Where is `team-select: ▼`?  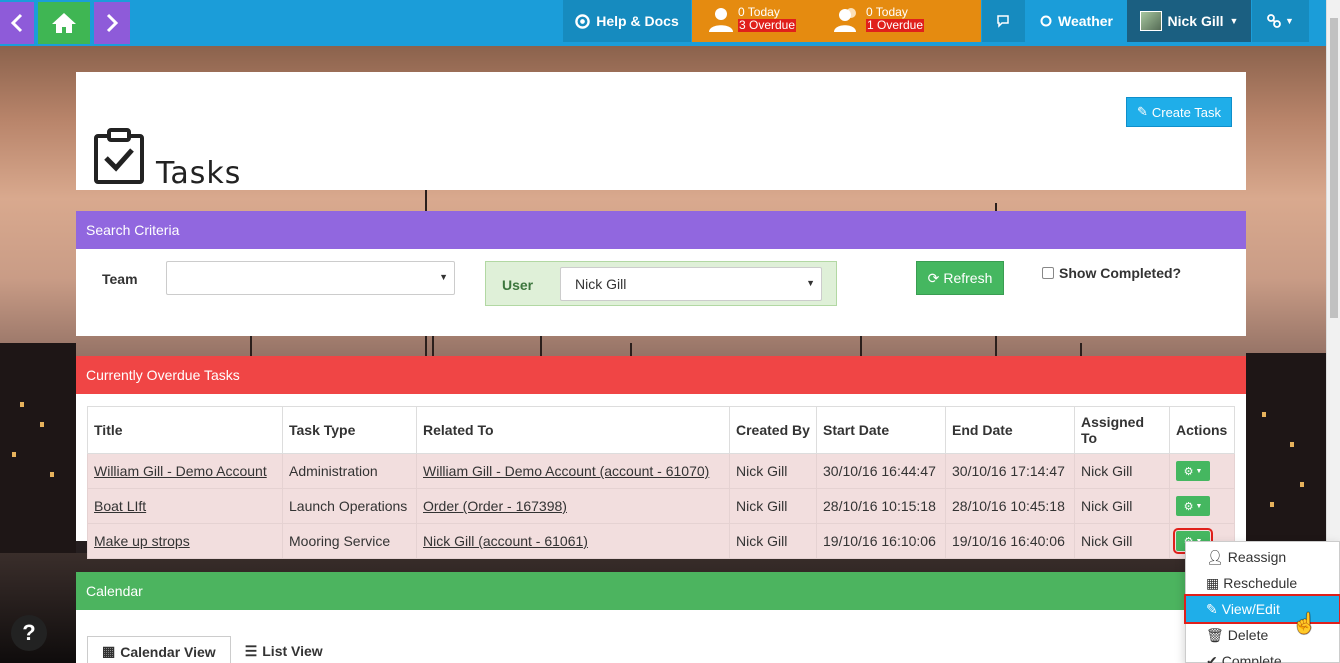
team-select: ▼ is located at coordinates (310, 278).